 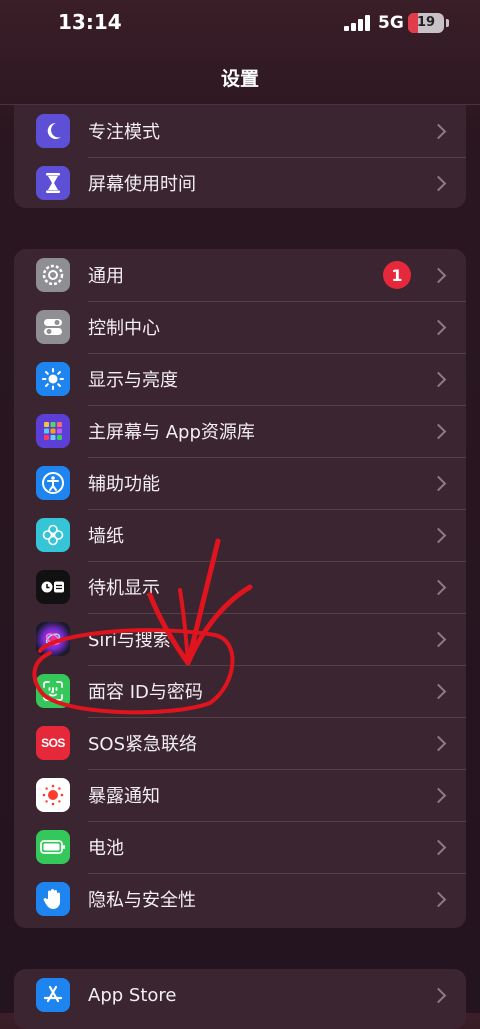 What do you see at coordinates (124, 132) in the screenshot?
I see `row-label: 专注模式` at bounding box center [124, 132].